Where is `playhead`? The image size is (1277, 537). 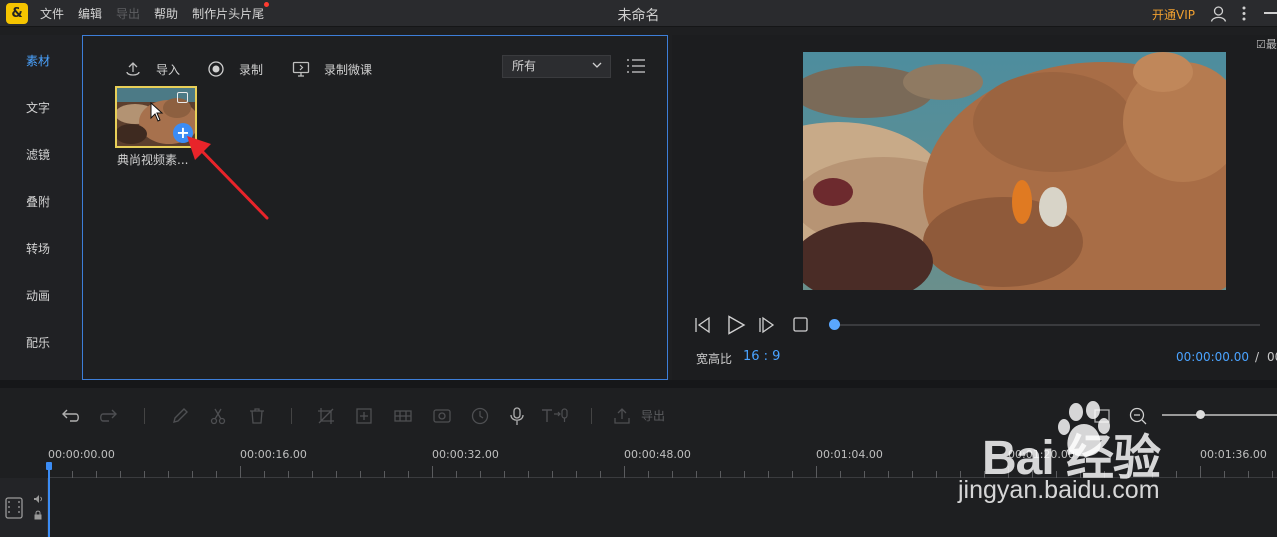 playhead is located at coordinates (49, 499).